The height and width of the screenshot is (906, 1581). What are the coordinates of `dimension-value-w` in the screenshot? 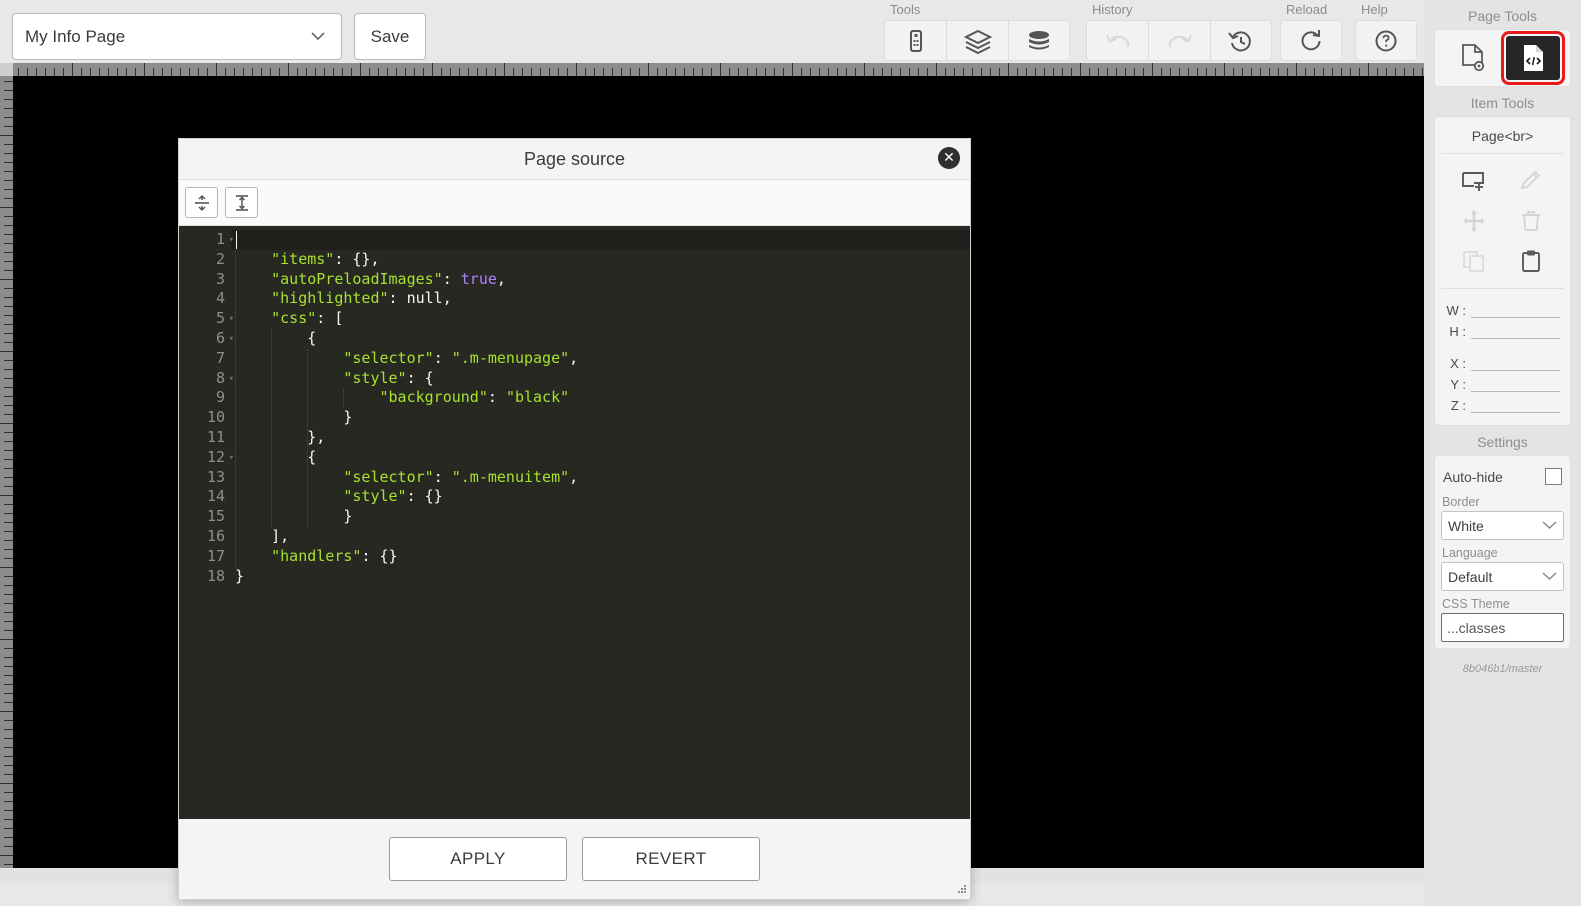 It's located at (1515, 310).